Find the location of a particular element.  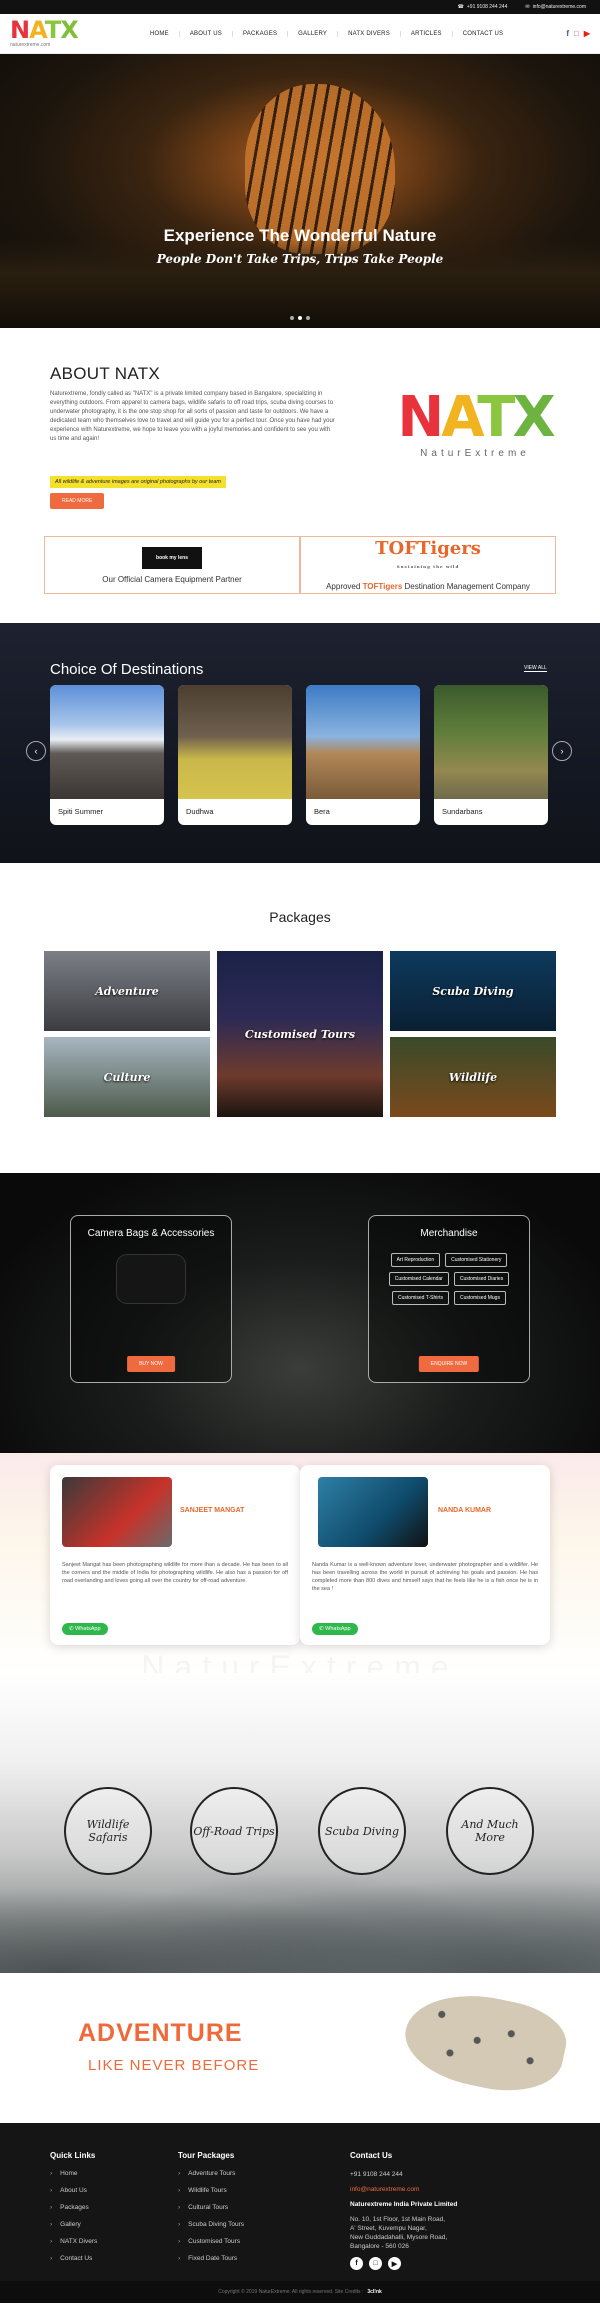

camera-partner-caption: Our Official Camera Equipment Partner is located at coordinates (172, 579).